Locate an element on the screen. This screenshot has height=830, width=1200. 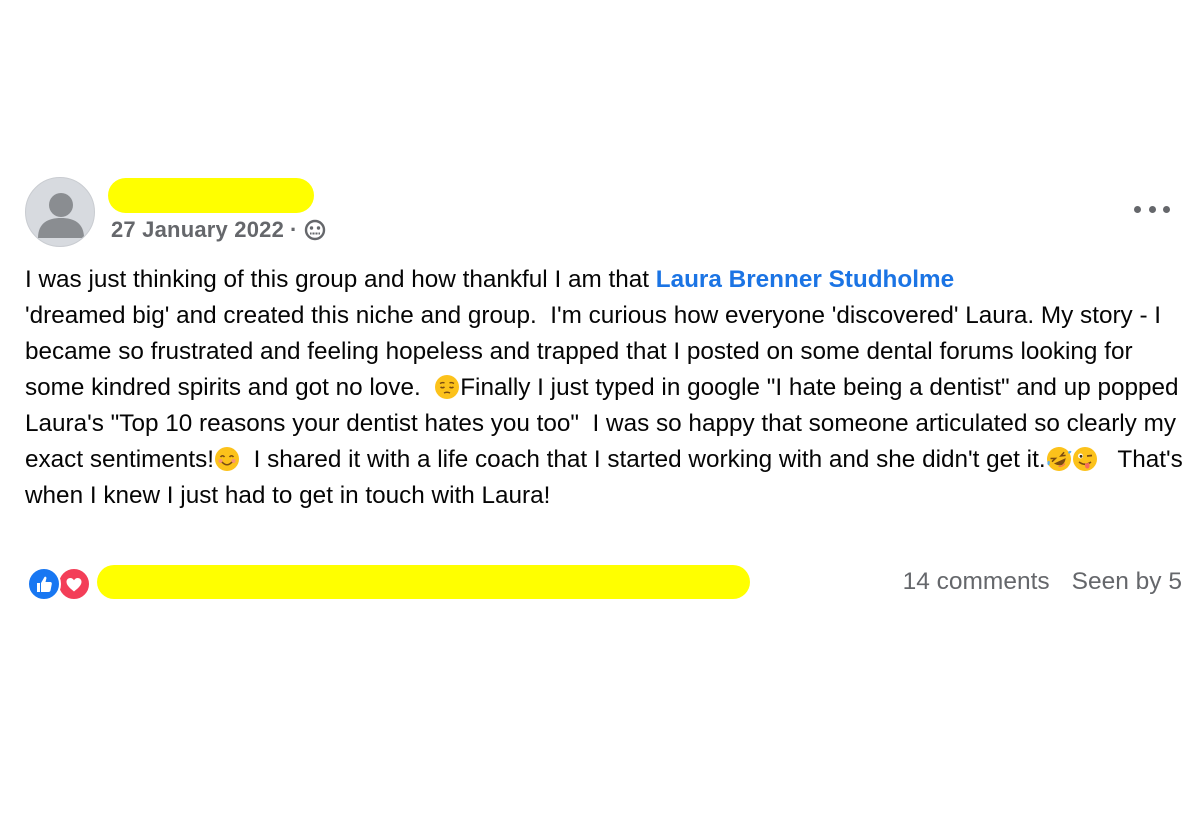
seen-by-link: Seen by 5 is located at coordinates (1127, 582).